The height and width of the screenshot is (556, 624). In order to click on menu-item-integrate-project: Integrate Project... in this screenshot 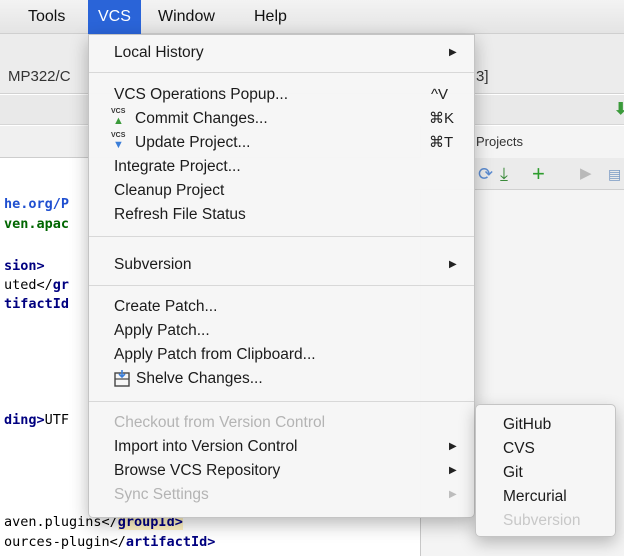, I will do `click(281, 167)`.